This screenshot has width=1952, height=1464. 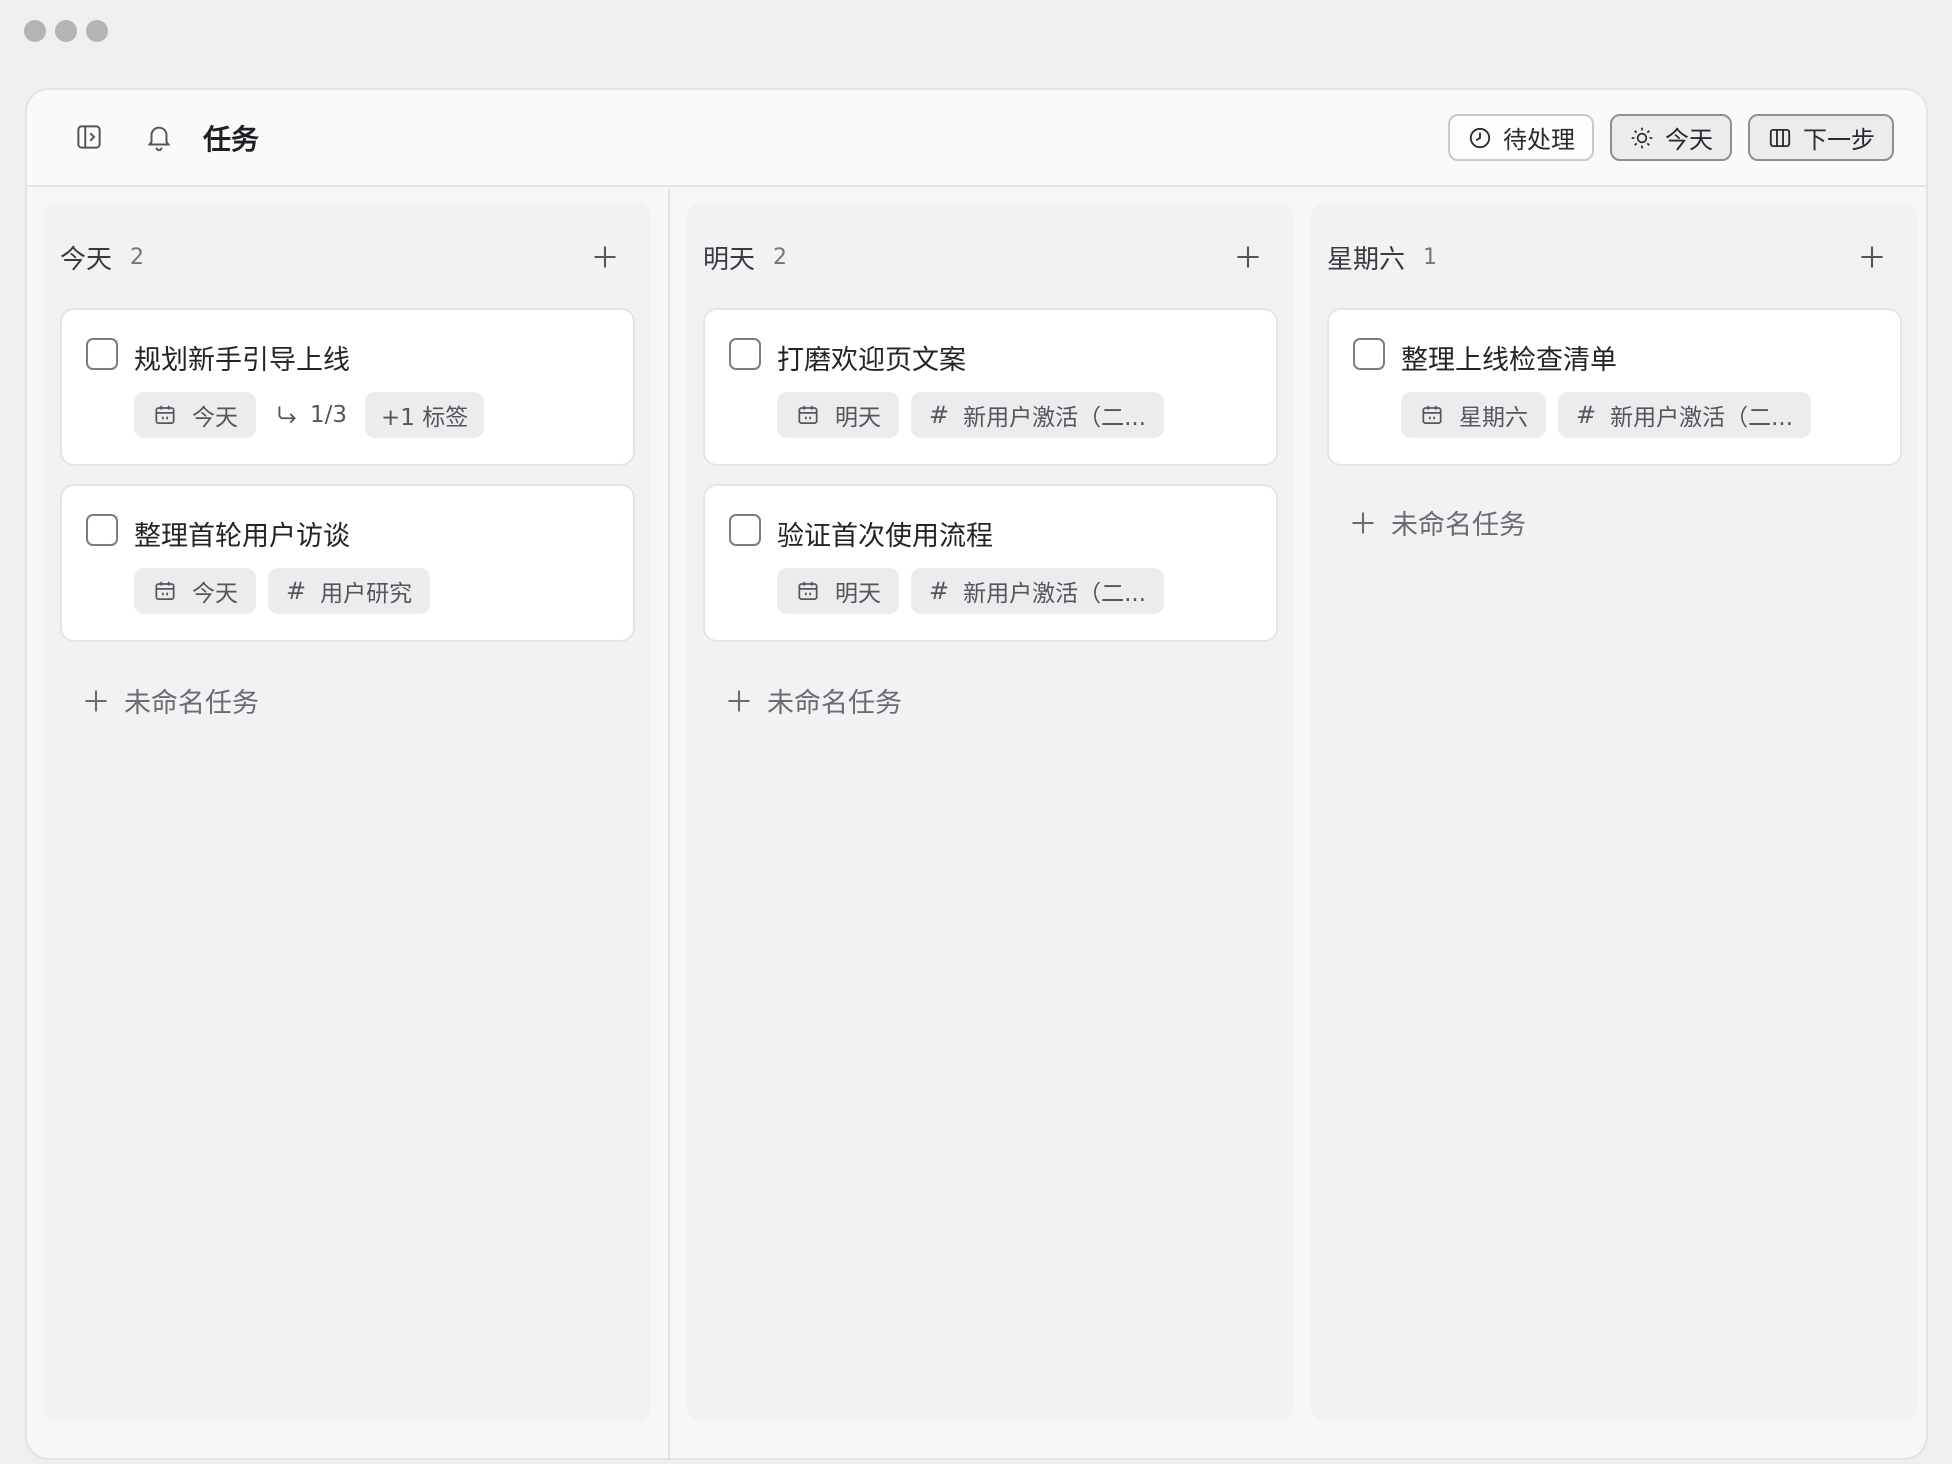 I want to click on column-title: 明天, so click(x=729, y=259).